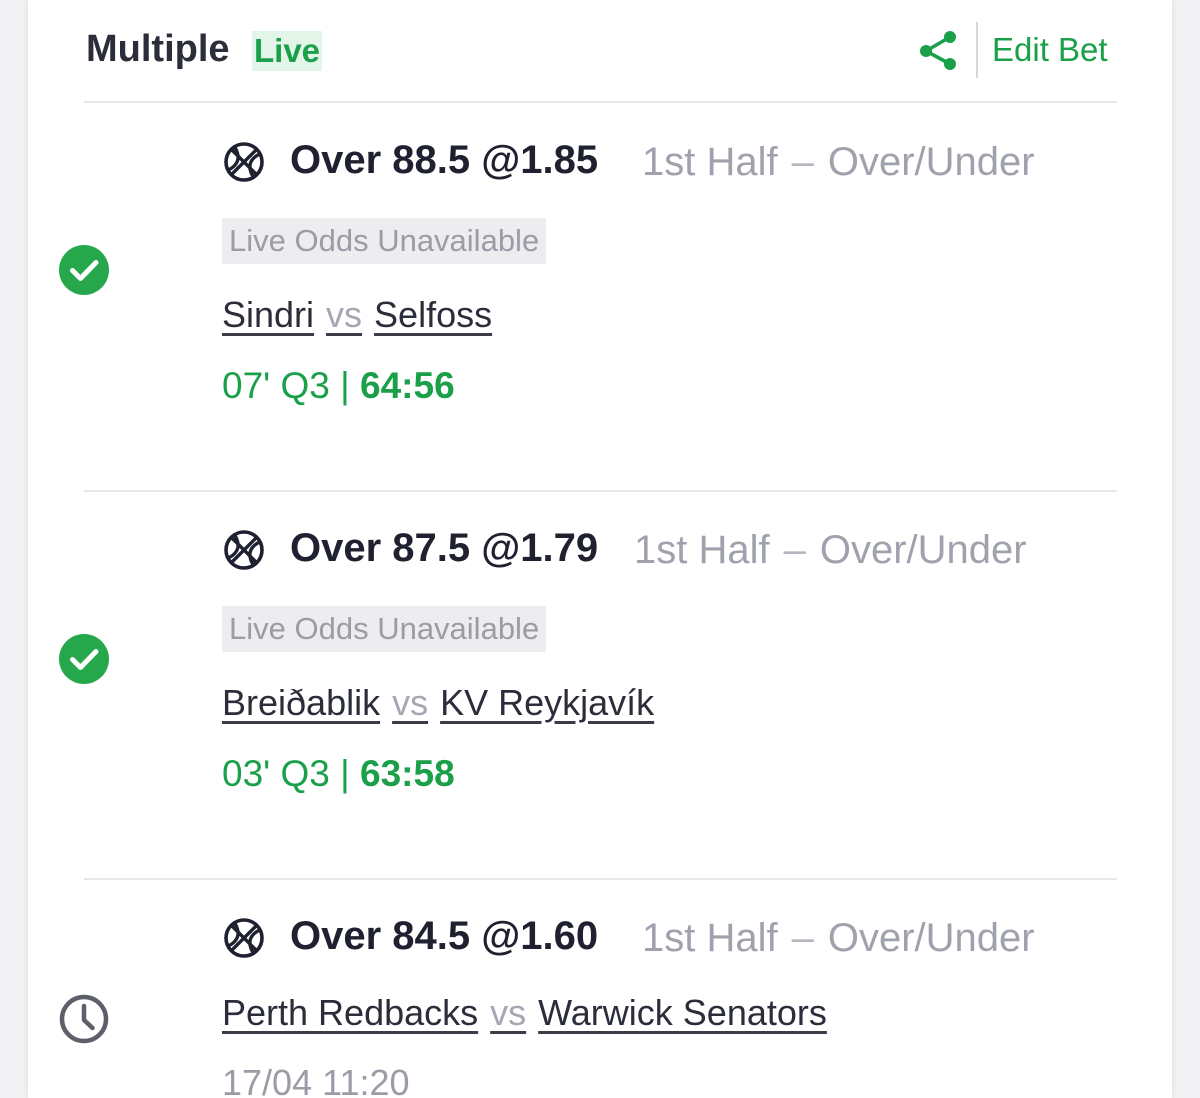 The height and width of the screenshot is (1098, 1200). Describe the element at coordinates (977, 50) in the screenshot. I see `header-divider` at that location.